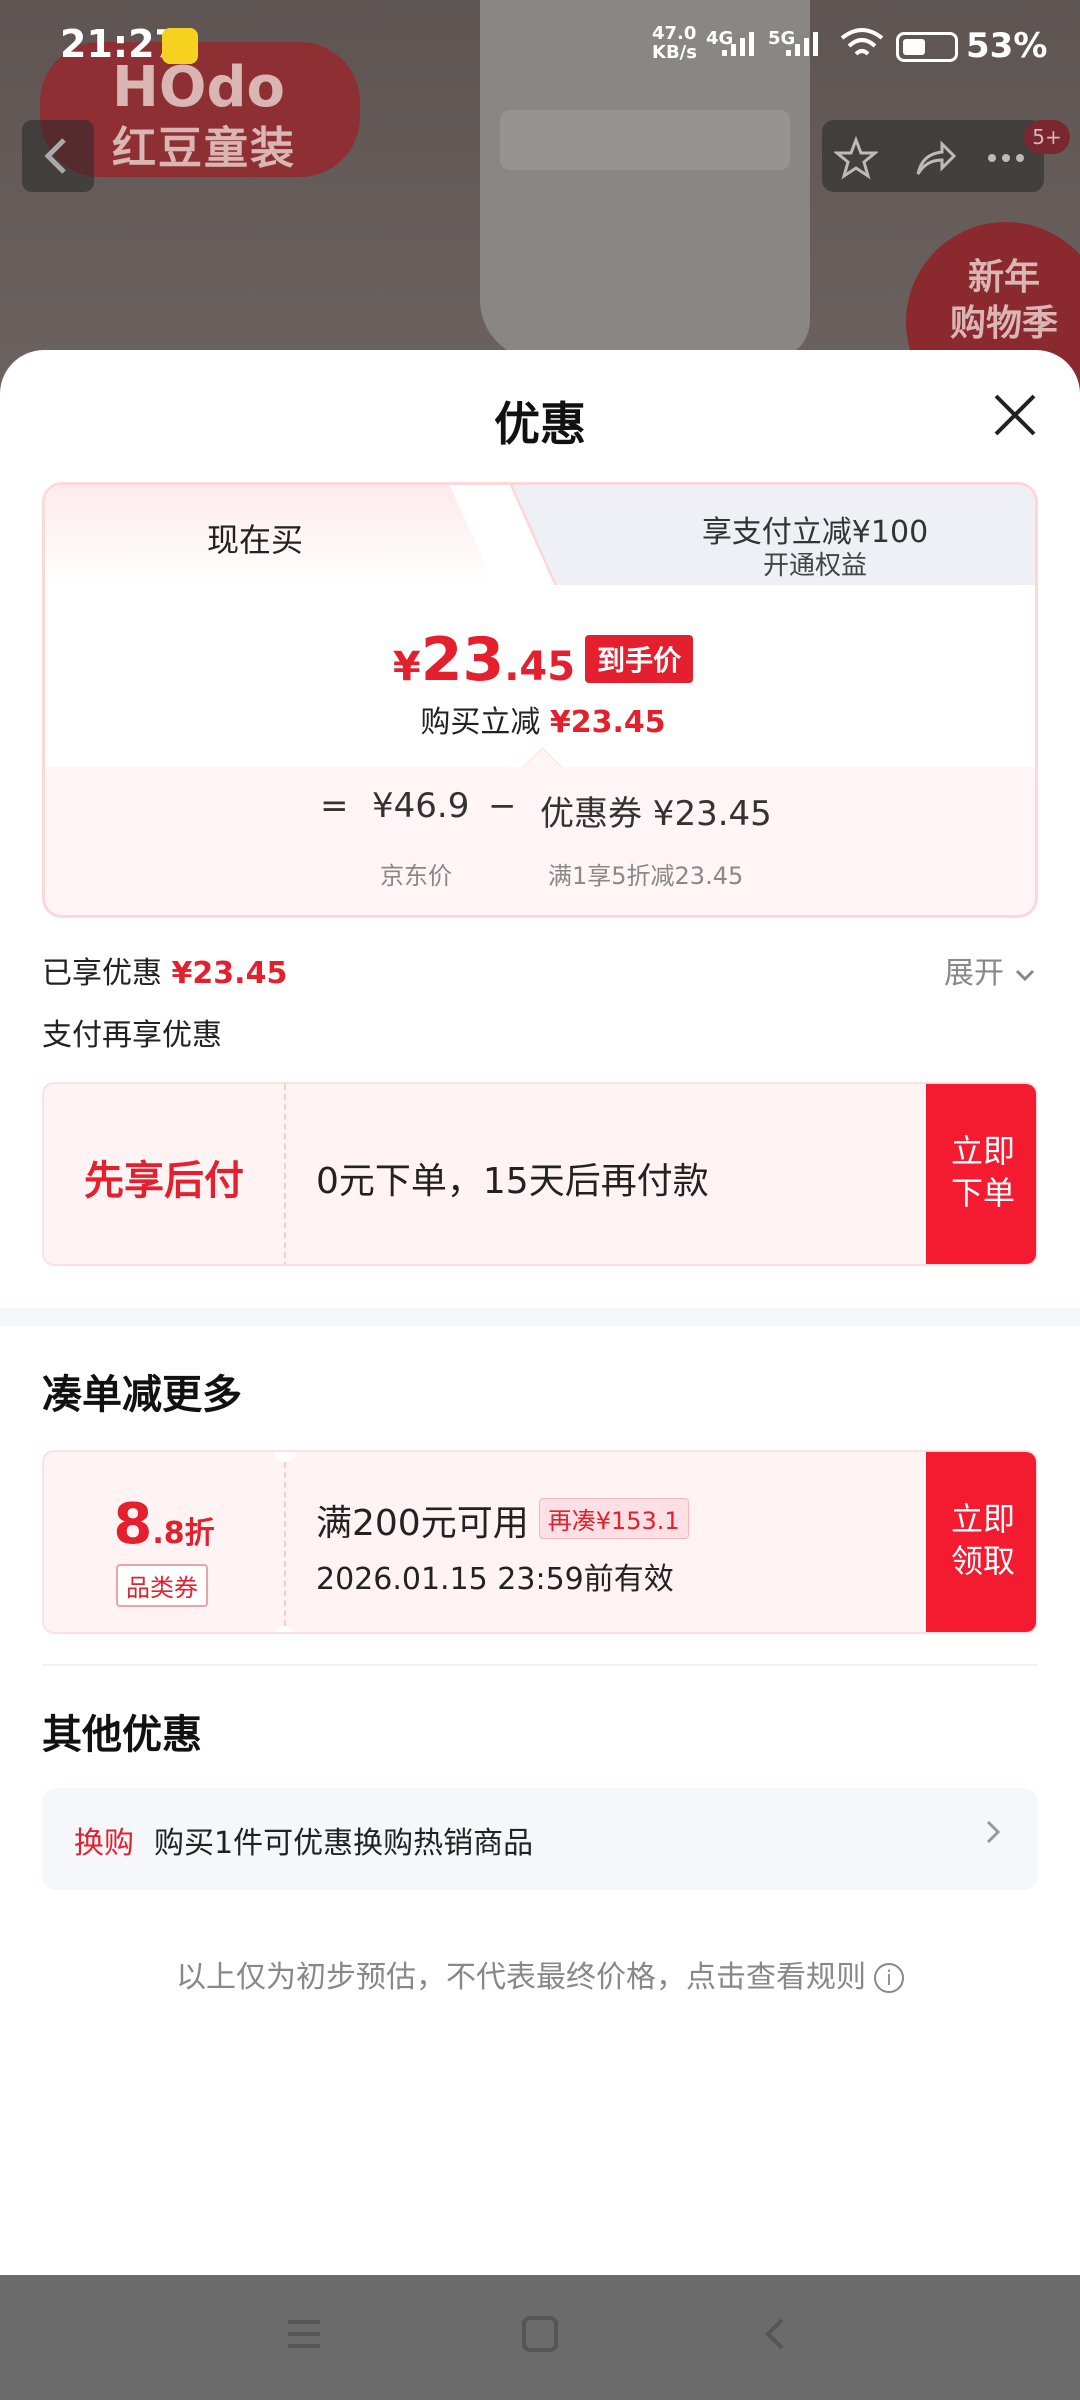 Image resolution: width=1080 pixels, height=2400 pixels. Describe the element at coordinates (104, 1843) in the screenshot. I see `trade-in-tag: 换购` at that location.